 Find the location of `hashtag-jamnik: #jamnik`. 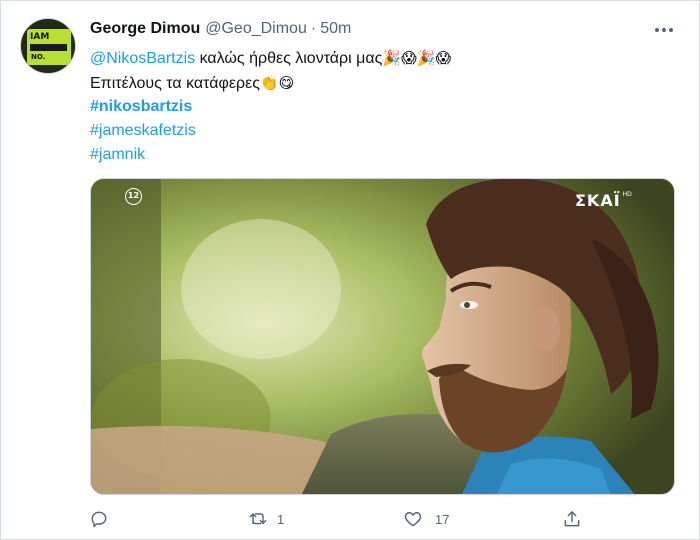

hashtag-jamnik: #jamnik is located at coordinates (117, 154).